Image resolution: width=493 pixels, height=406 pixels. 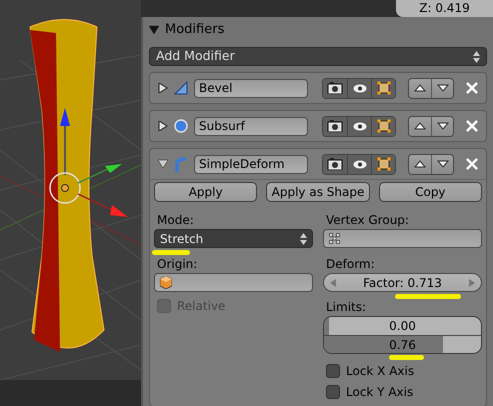 I want to click on field-label: Limits:, so click(x=347, y=307).